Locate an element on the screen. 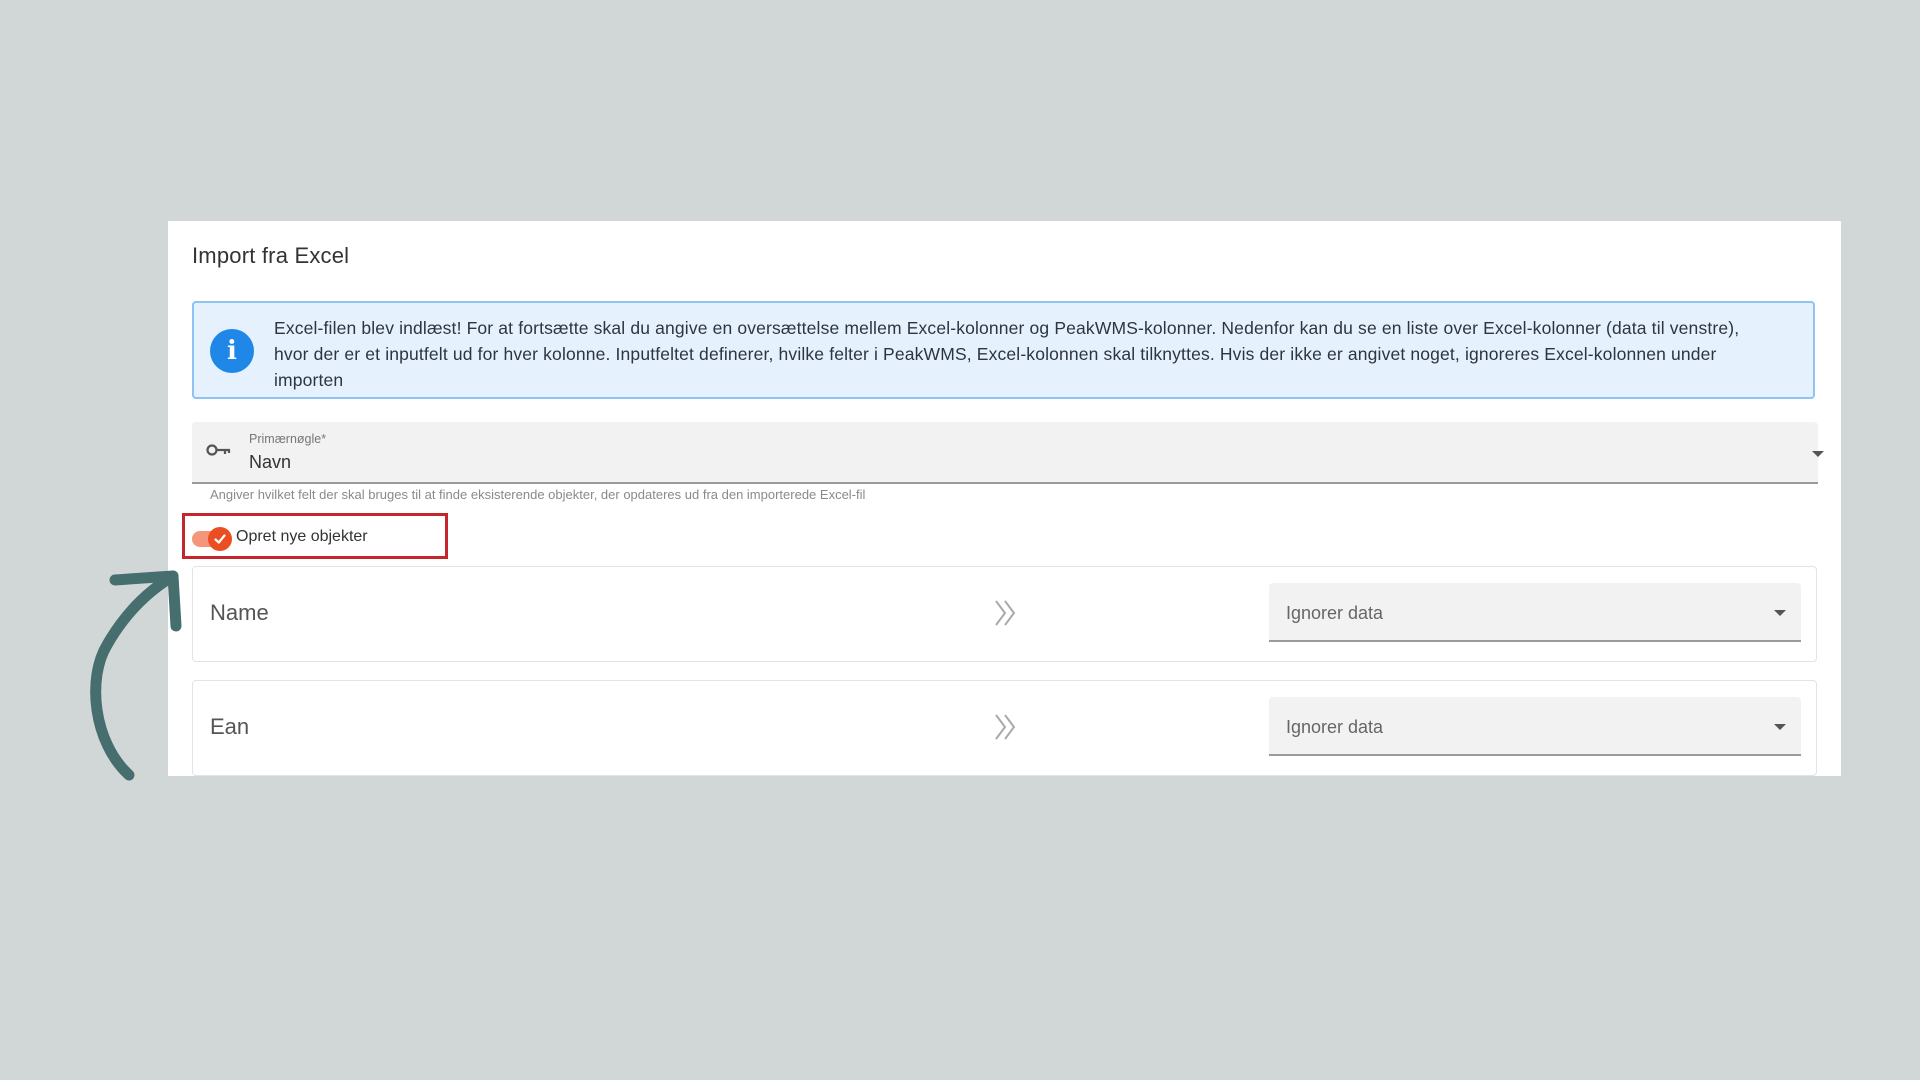 The image size is (1920, 1080). excel-column-name: Ean is located at coordinates (230, 726).